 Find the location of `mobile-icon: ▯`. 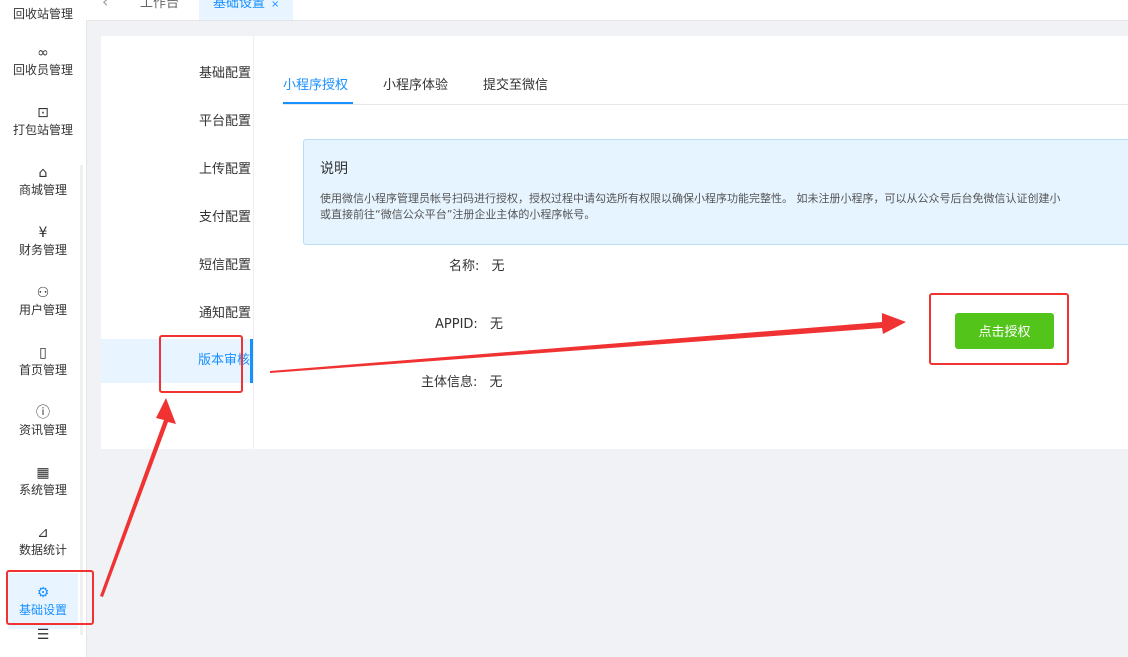

mobile-icon: ▯ is located at coordinates (43, 353).